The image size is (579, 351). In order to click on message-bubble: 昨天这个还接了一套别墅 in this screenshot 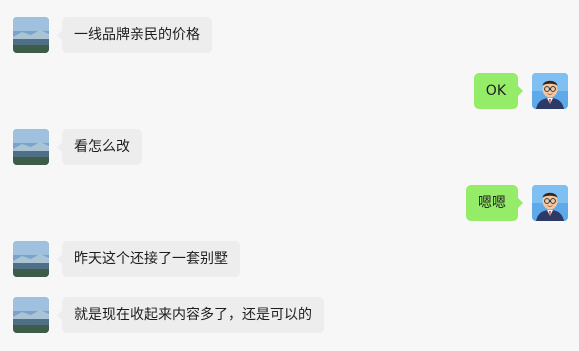, I will do `click(148, 259)`.